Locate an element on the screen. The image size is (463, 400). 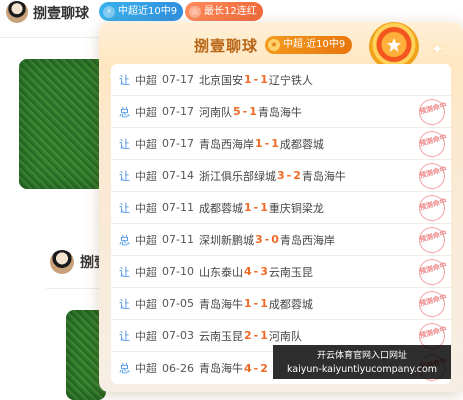
record-row: 让中超 07-05 青岛海牛 1-1 成都蓉城 预测命中 is located at coordinates (281, 304).